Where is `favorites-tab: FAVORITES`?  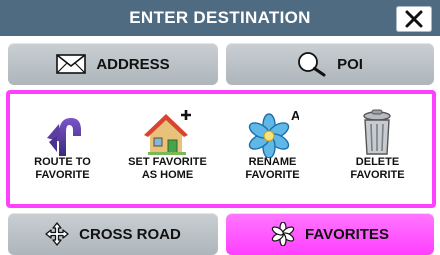 favorites-tab: FAVORITES is located at coordinates (330, 234).